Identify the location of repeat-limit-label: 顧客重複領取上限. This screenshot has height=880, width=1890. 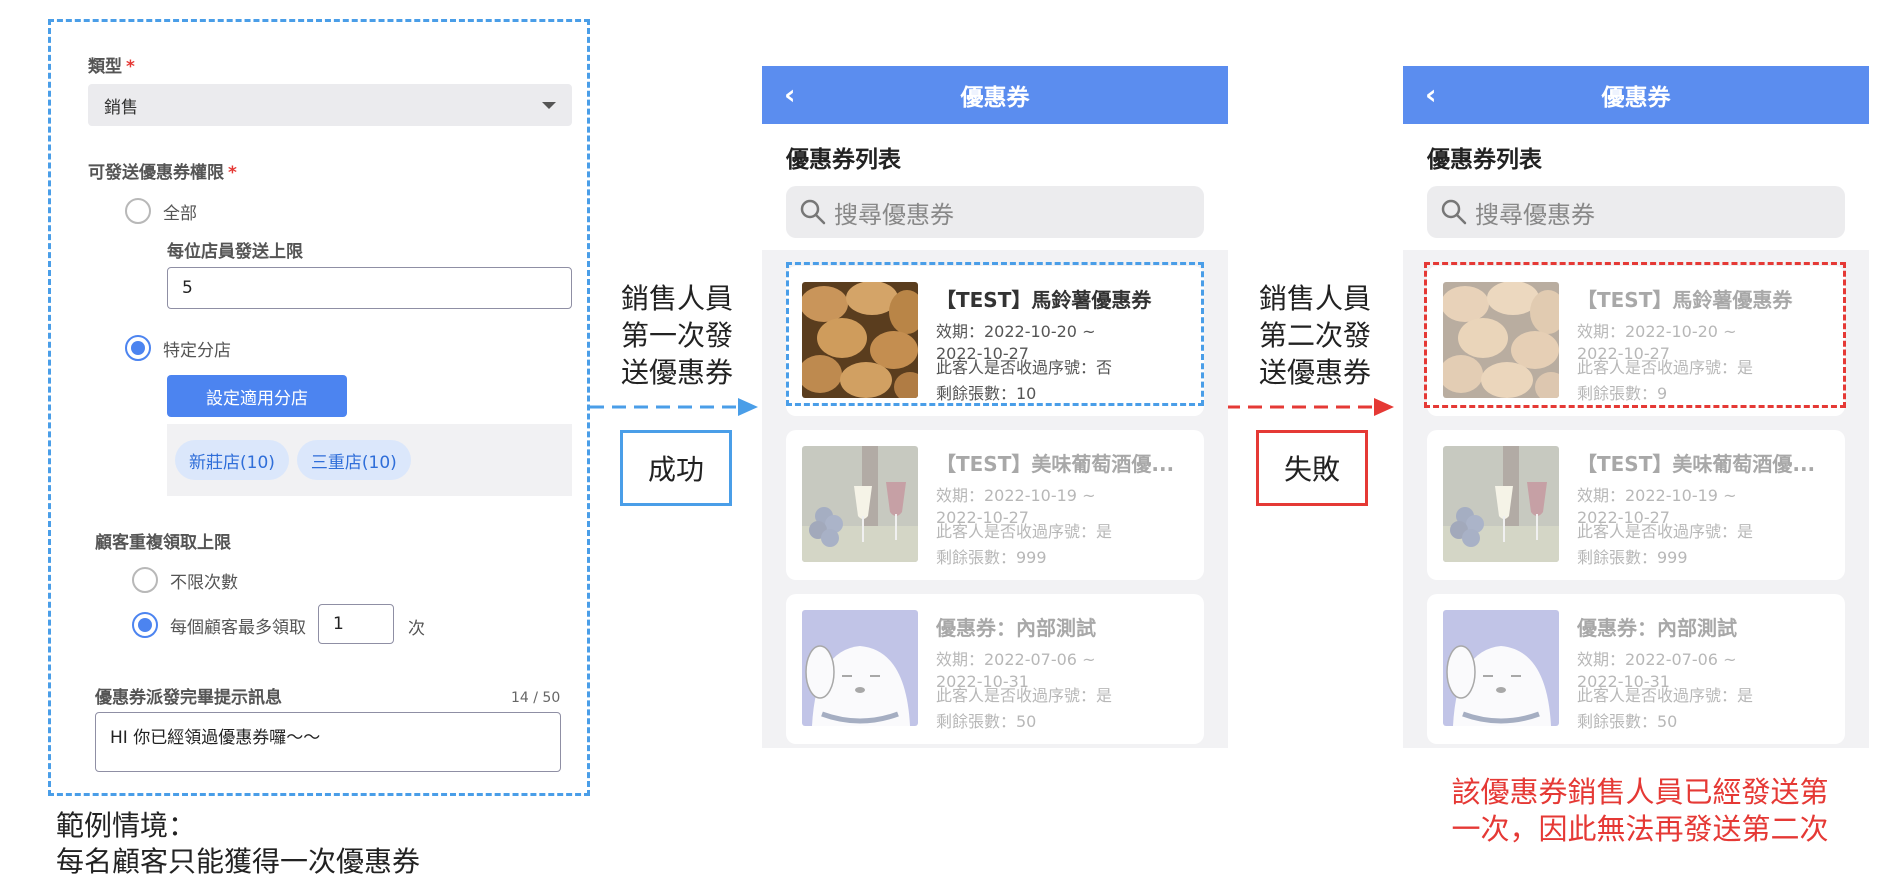
(163, 543).